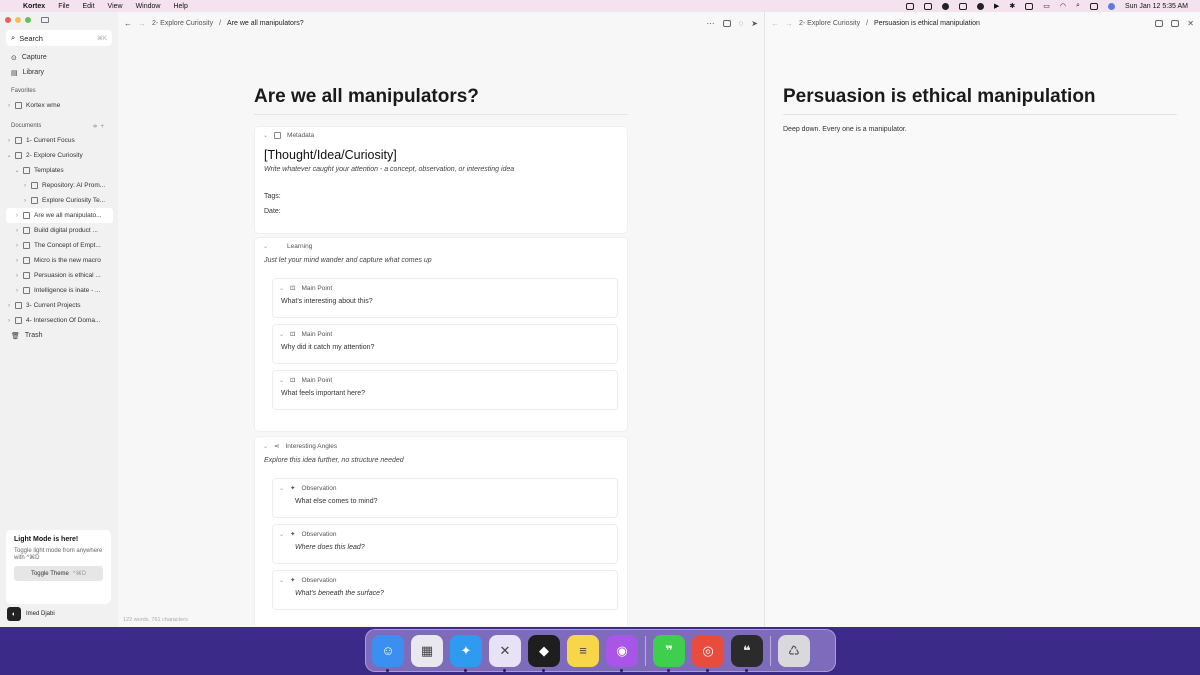  What do you see at coordinates (59, 57) in the screenshot?
I see `sidebar-item-capture: ⊙ Capture` at bounding box center [59, 57].